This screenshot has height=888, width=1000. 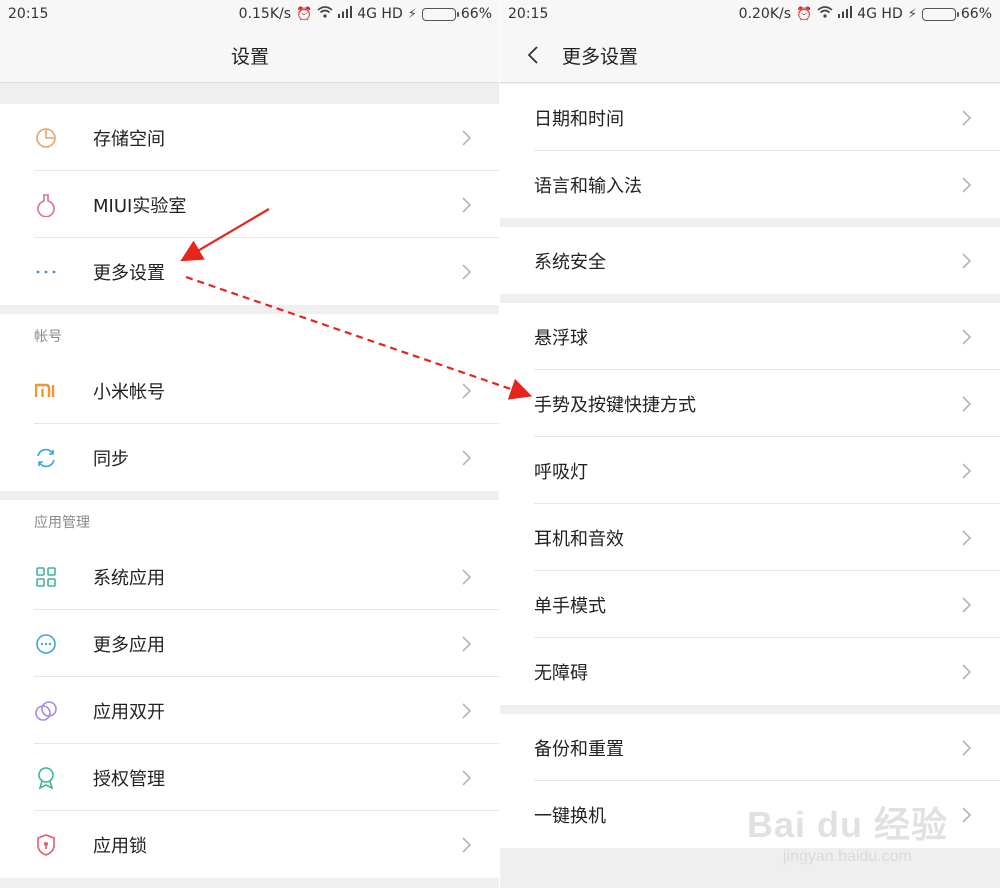 I want to click on settings-item-sync: 同步, so click(x=250, y=457).